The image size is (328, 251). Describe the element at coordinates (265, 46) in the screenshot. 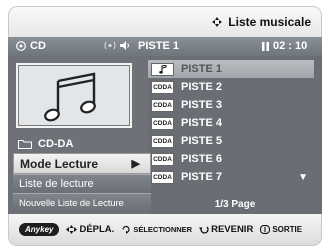

I see `pause-icon` at that location.